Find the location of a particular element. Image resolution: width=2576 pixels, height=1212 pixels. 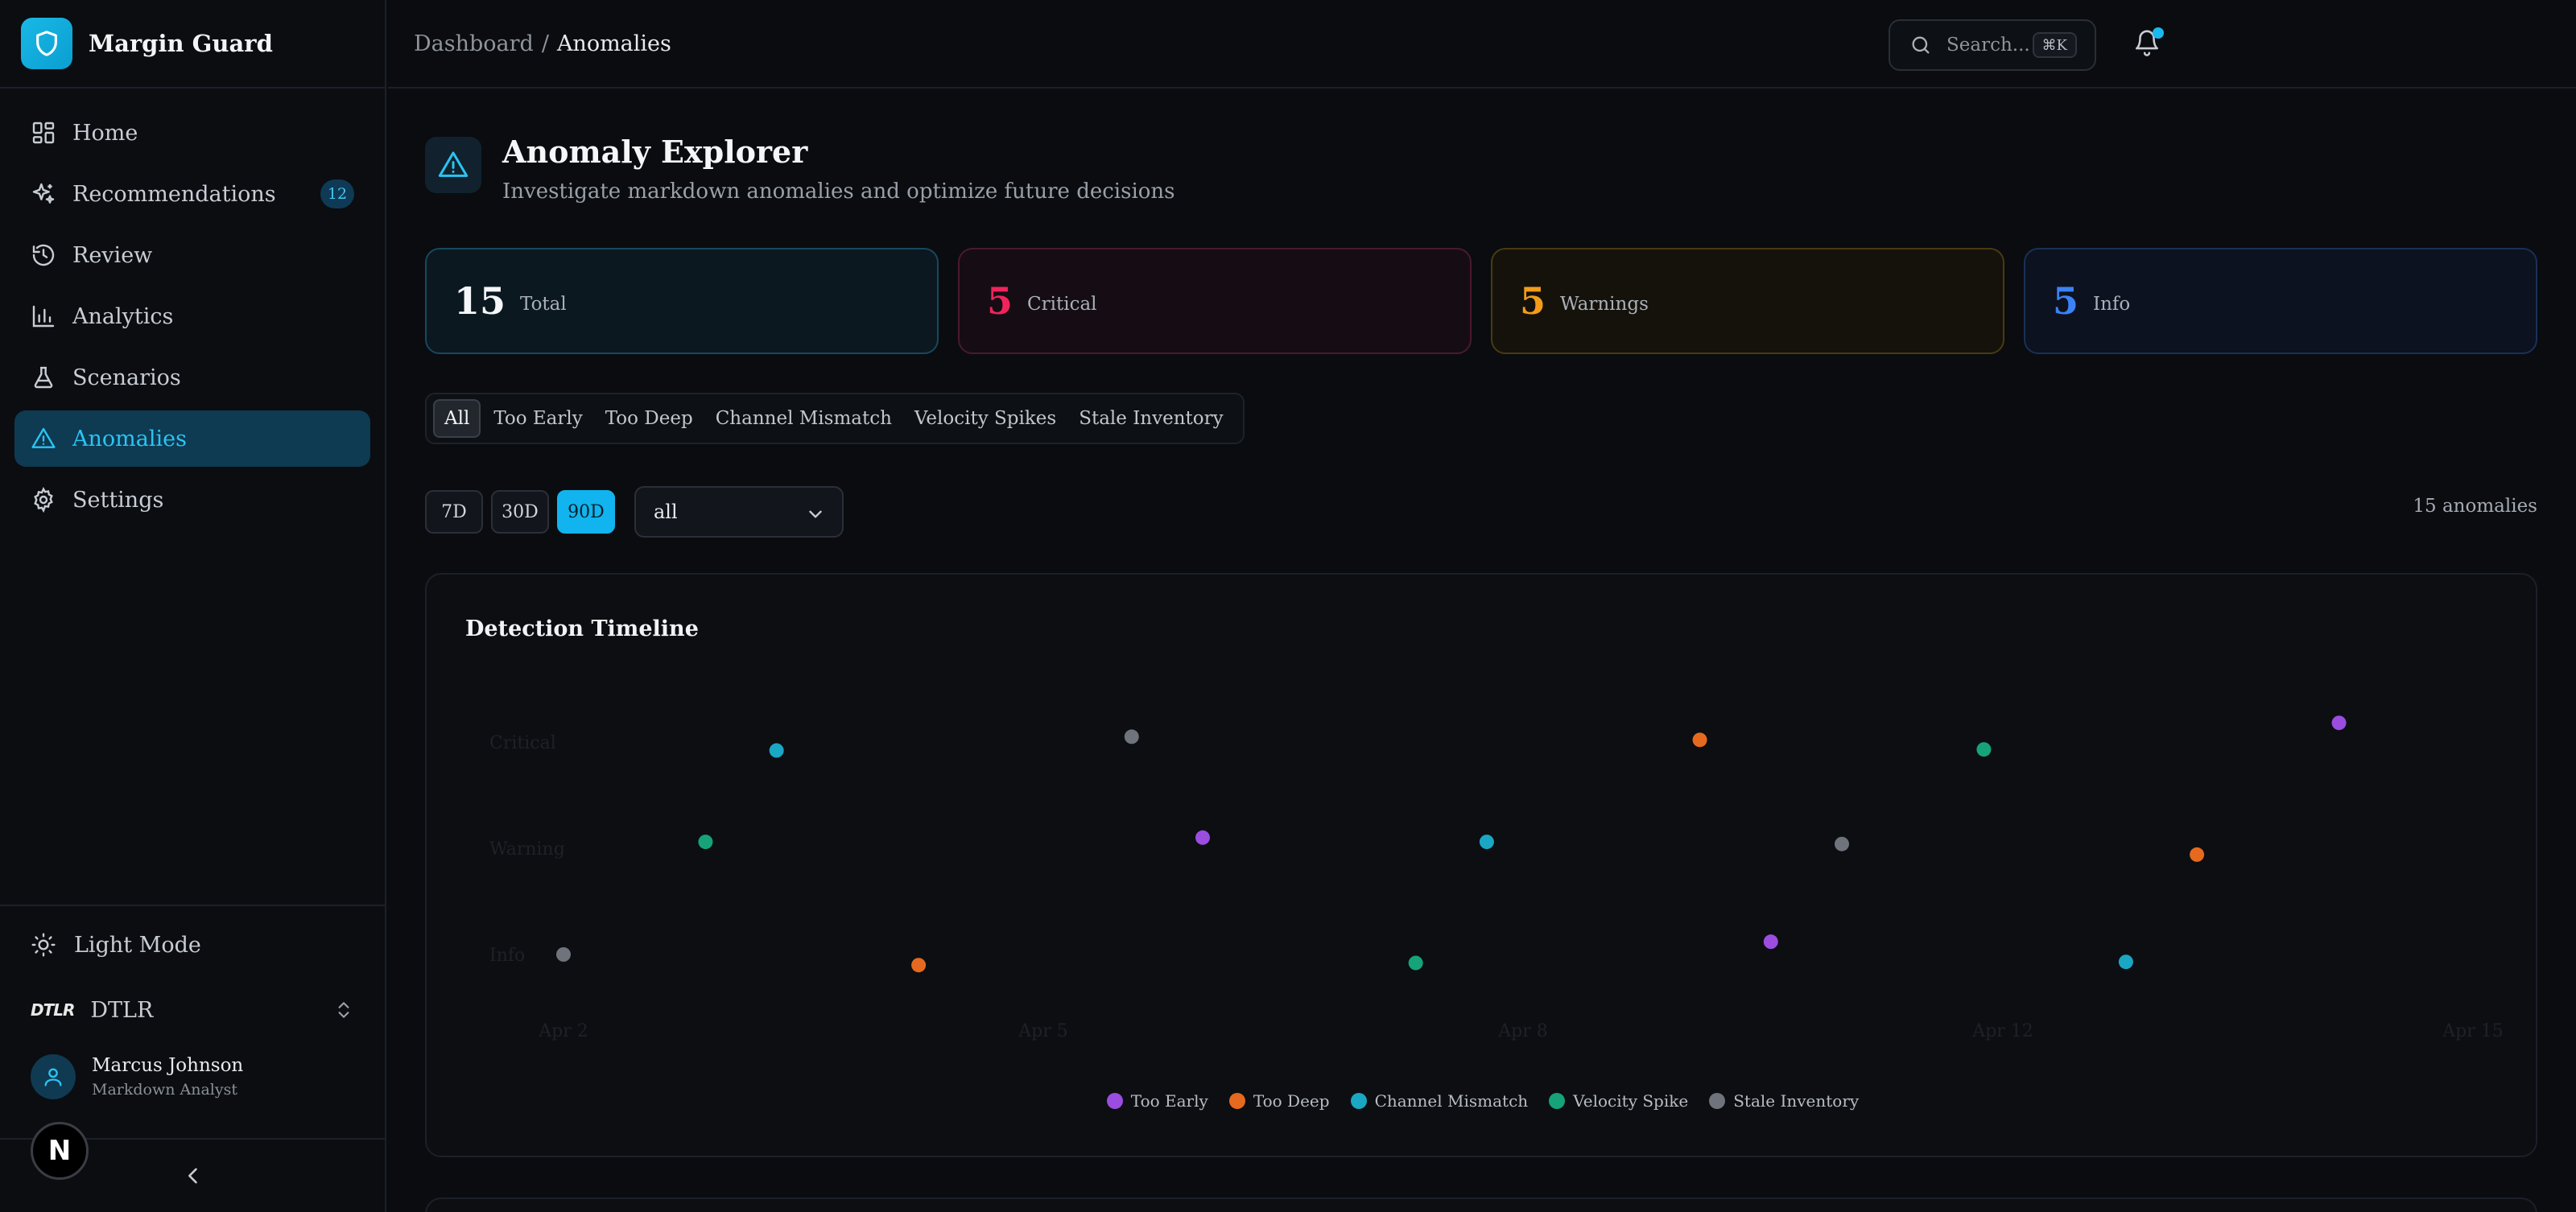

x-tick-label: Apr 12 is located at coordinates (2002, 1031).